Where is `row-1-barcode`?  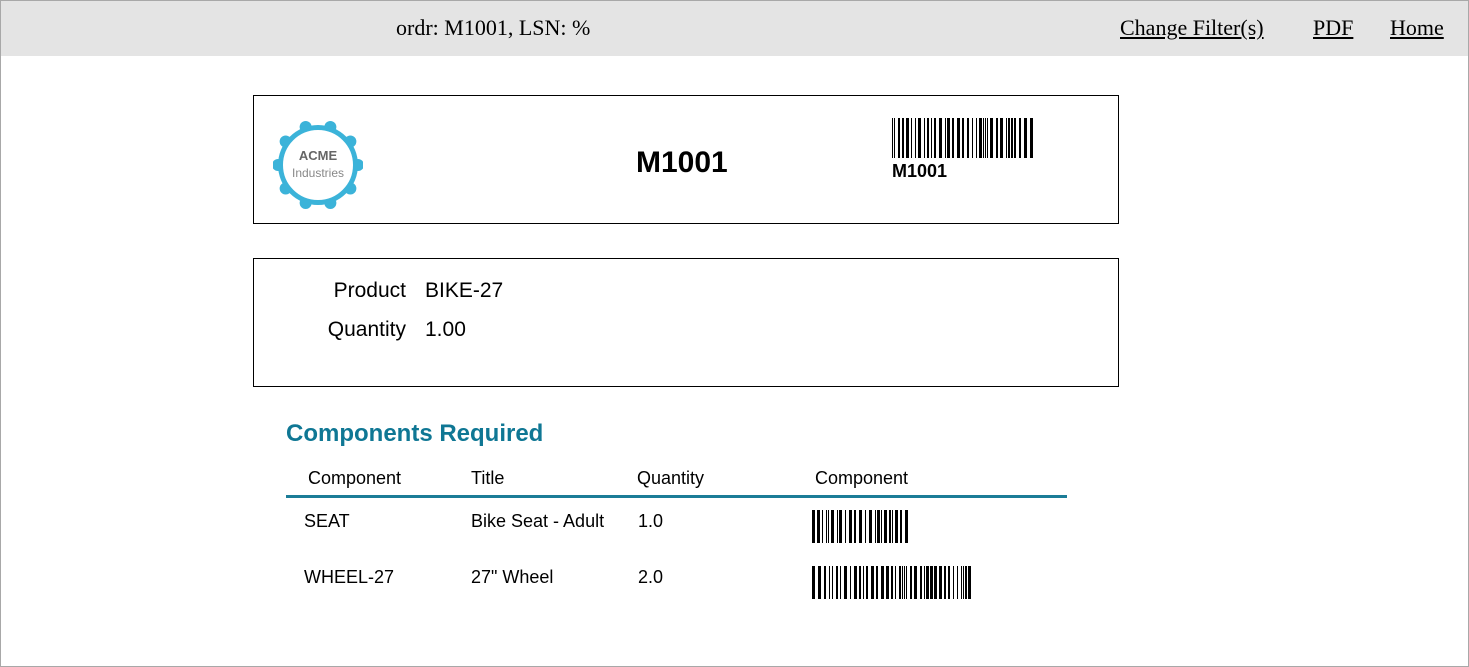 row-1-barcode is located at coordinates (860, 526).